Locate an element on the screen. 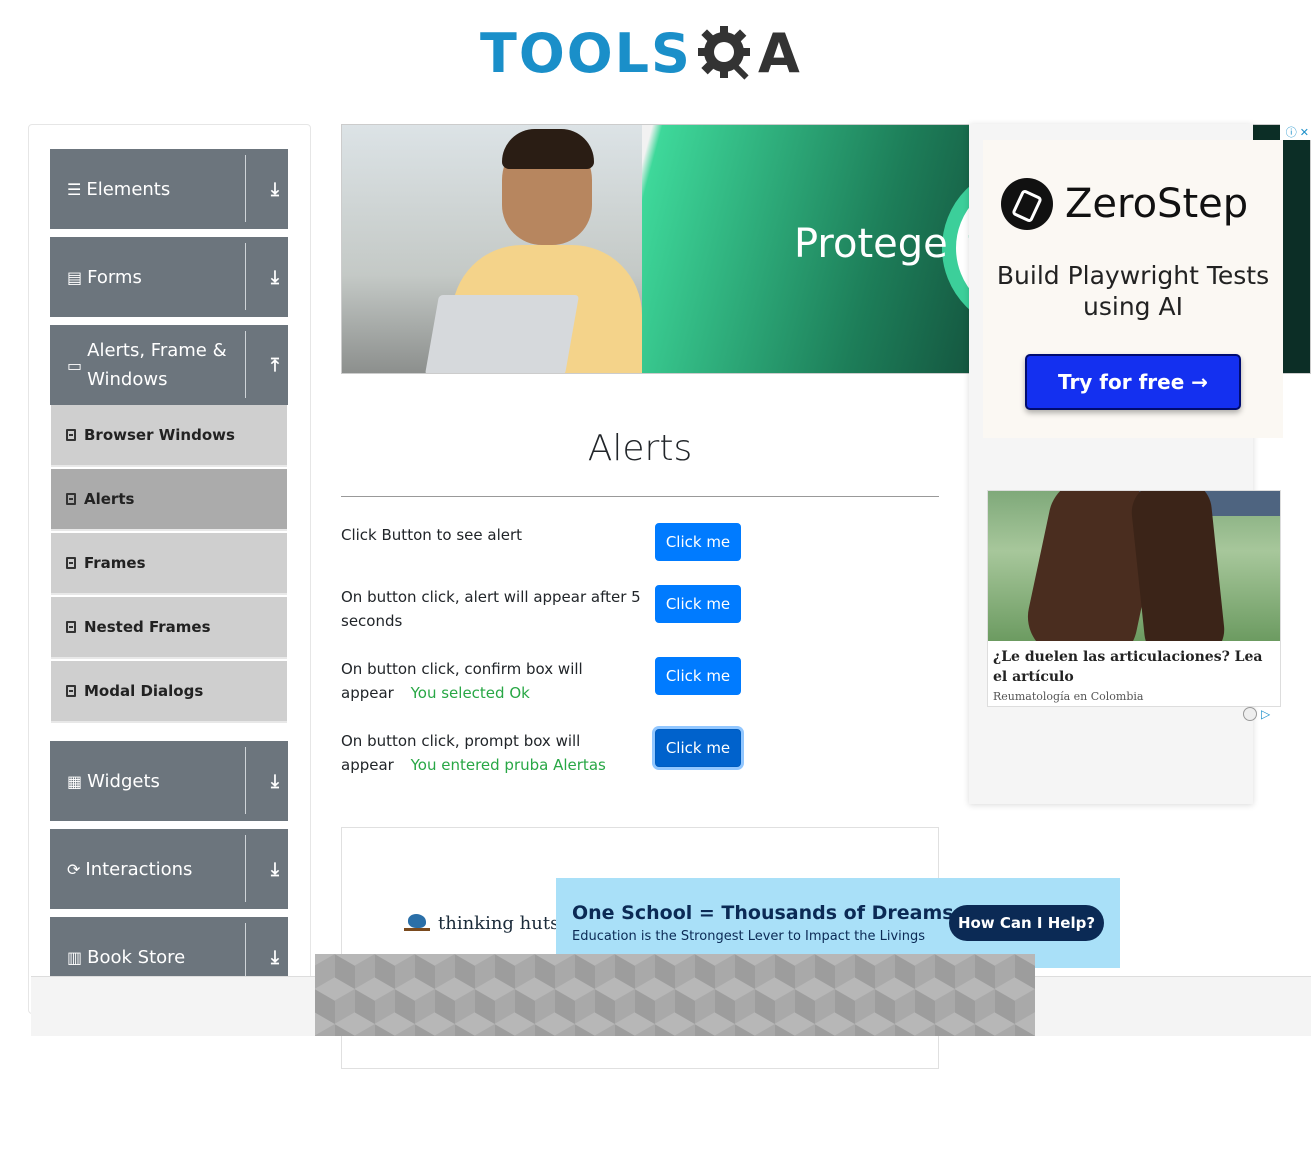  group-header-widgets: ▦ Widgets ⤓ is located at coordinates (169, 781).